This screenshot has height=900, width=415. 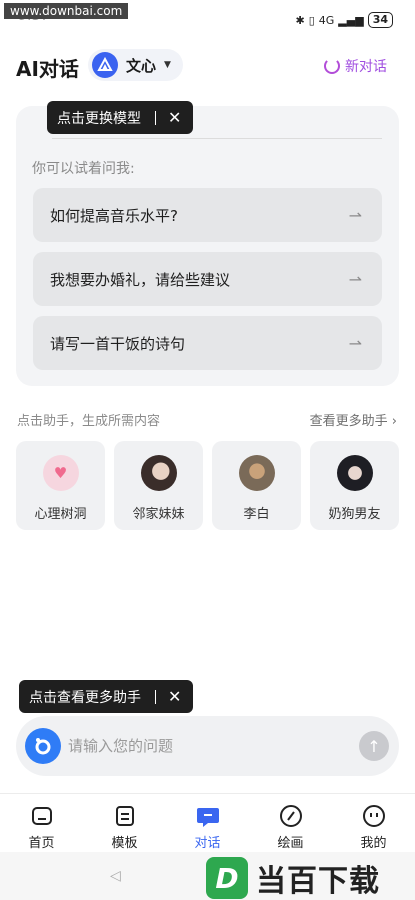 I want to click on back-triangle-icon: ◁, so click(x=115, y=876).